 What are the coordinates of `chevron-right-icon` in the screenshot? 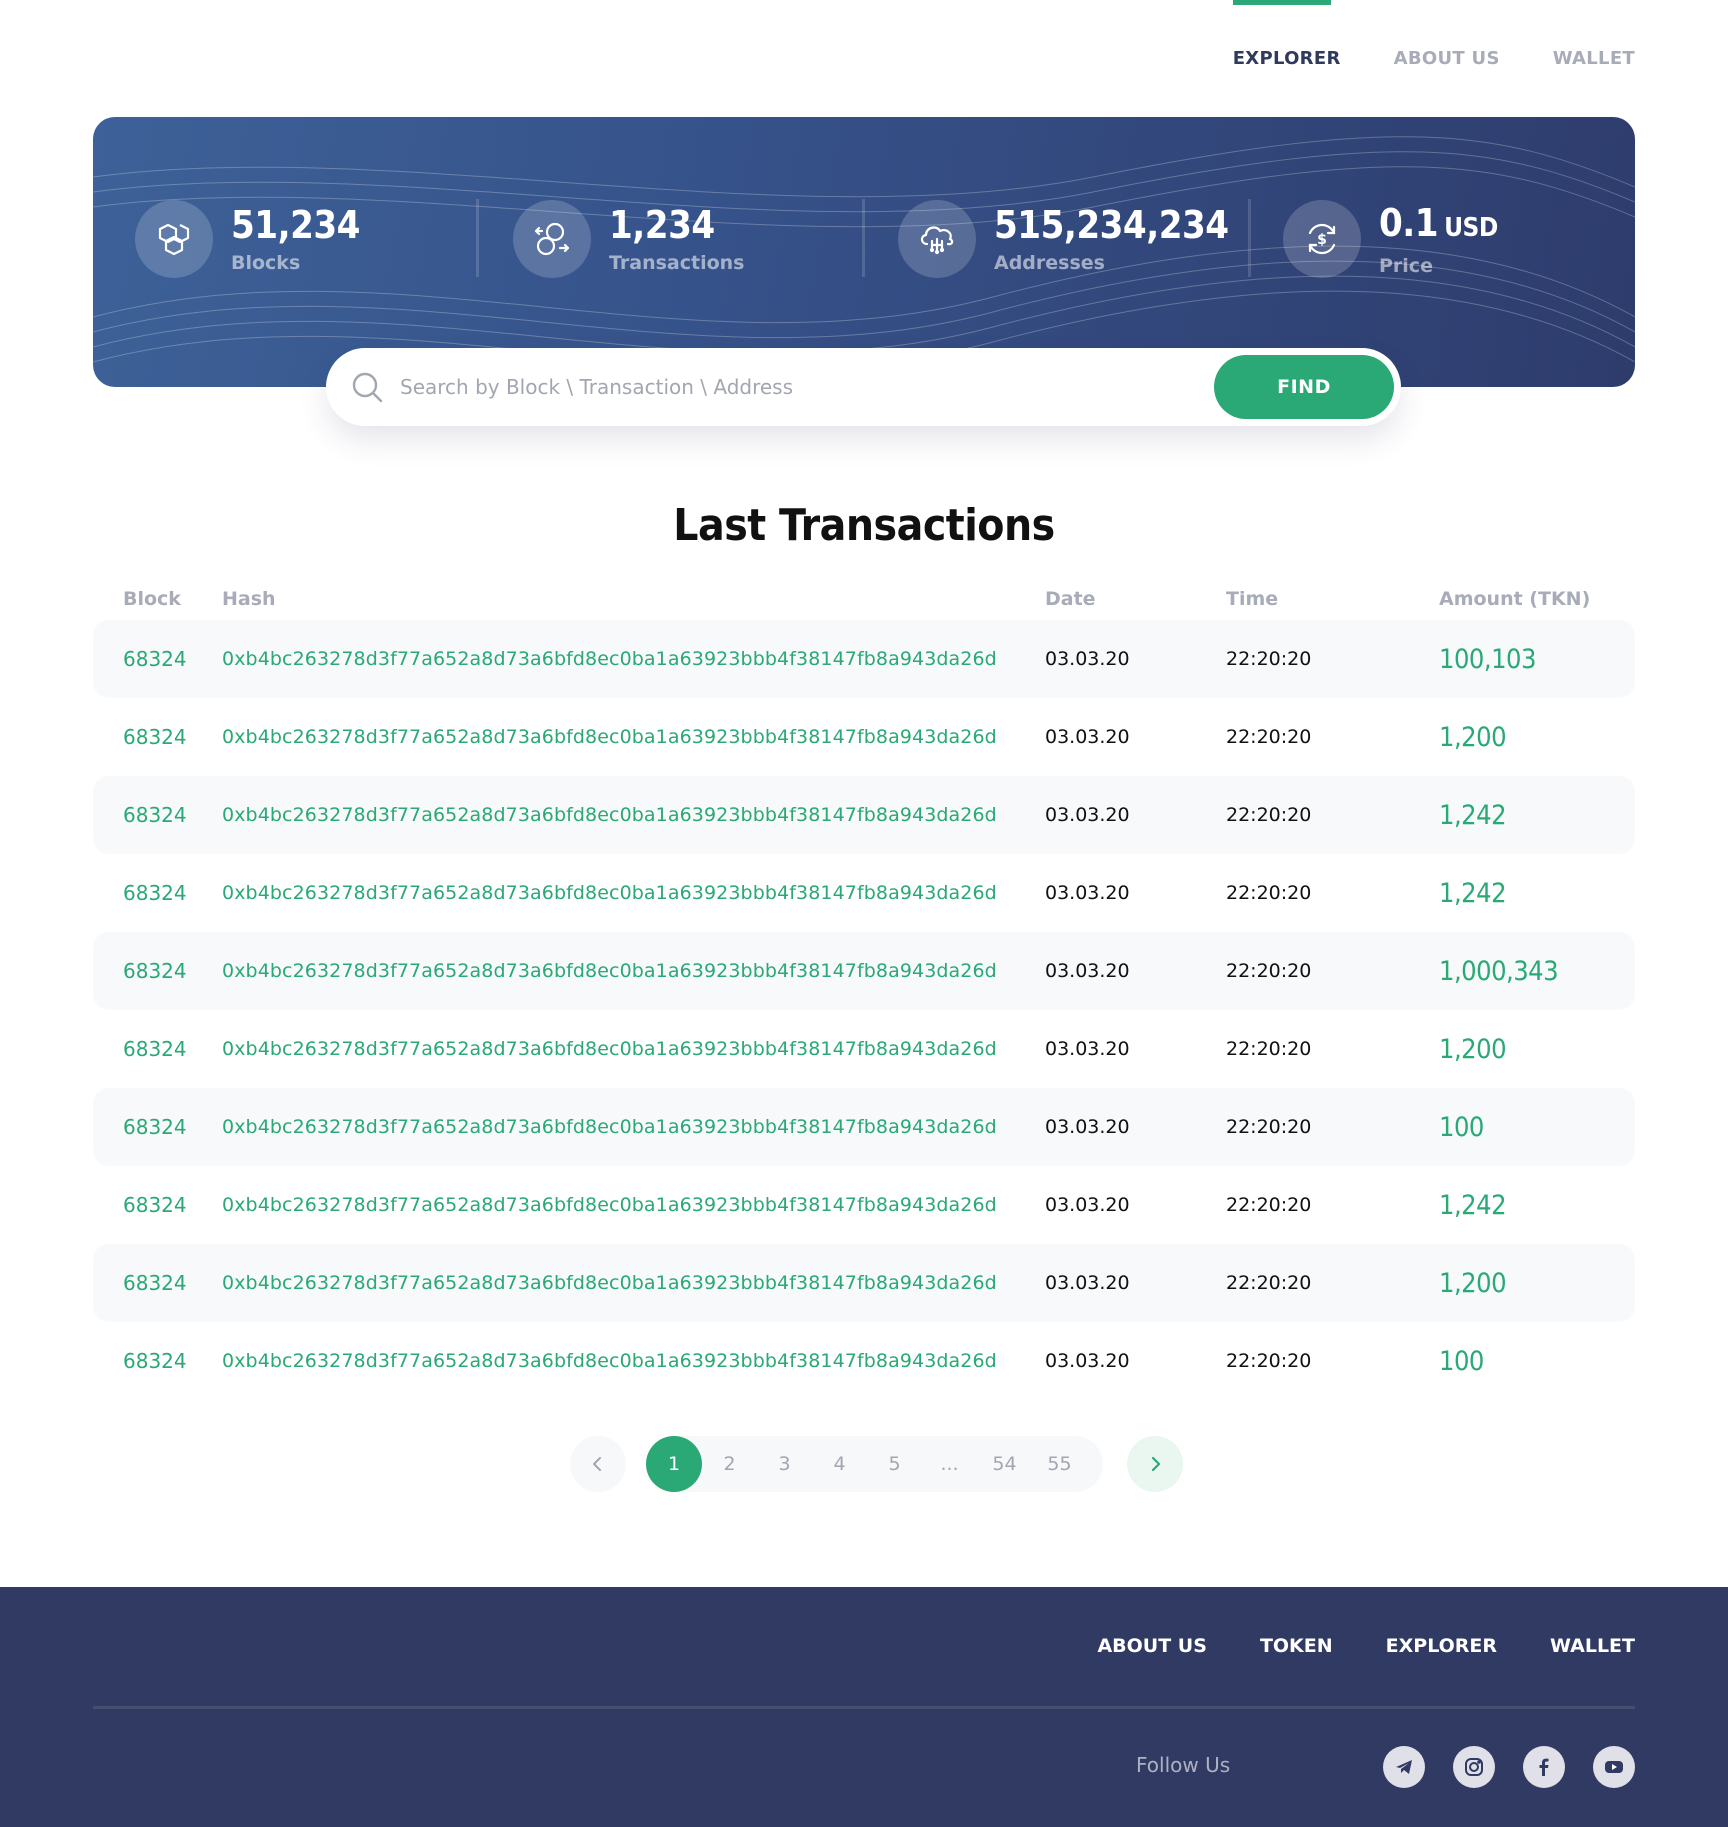 It's located at (1156, 1464).